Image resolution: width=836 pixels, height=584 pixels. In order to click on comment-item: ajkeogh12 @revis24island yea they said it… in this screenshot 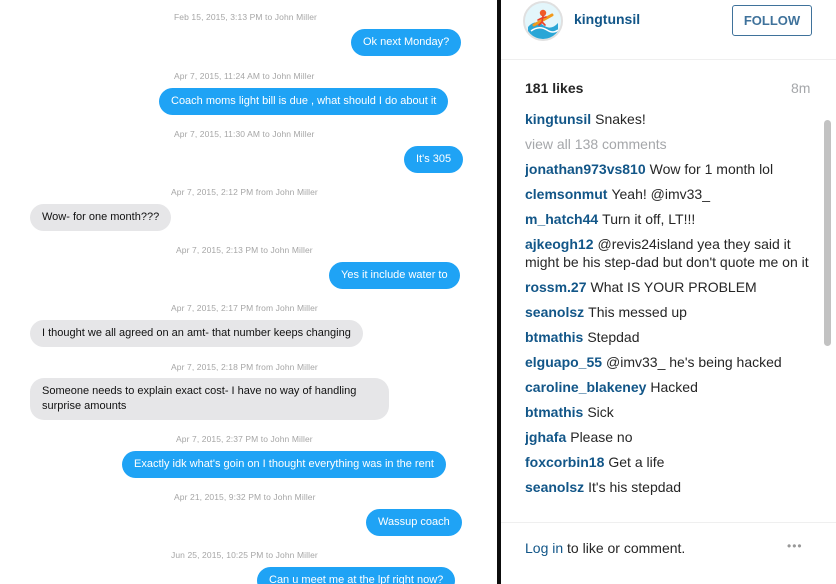, I will do `click(670, 253)`.